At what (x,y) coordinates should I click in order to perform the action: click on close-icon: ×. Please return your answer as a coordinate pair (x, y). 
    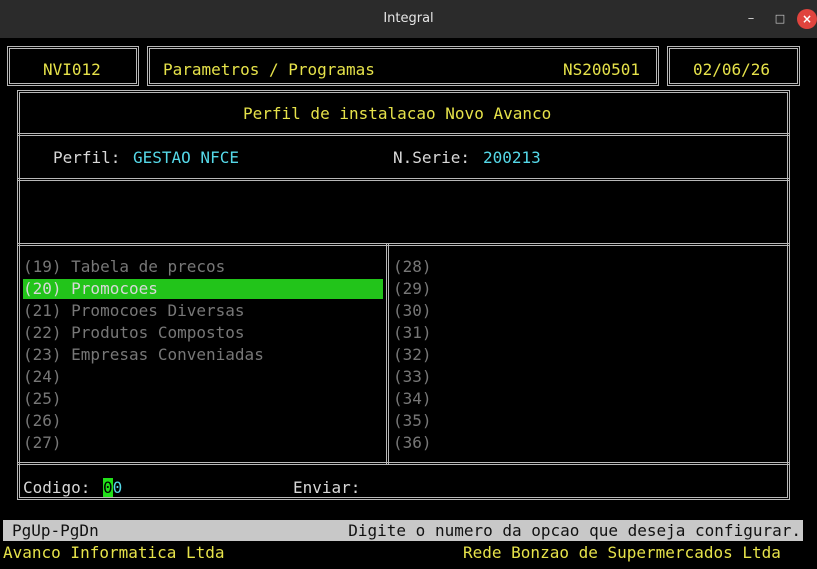
    Looking at the image, I should click on (807, 19).